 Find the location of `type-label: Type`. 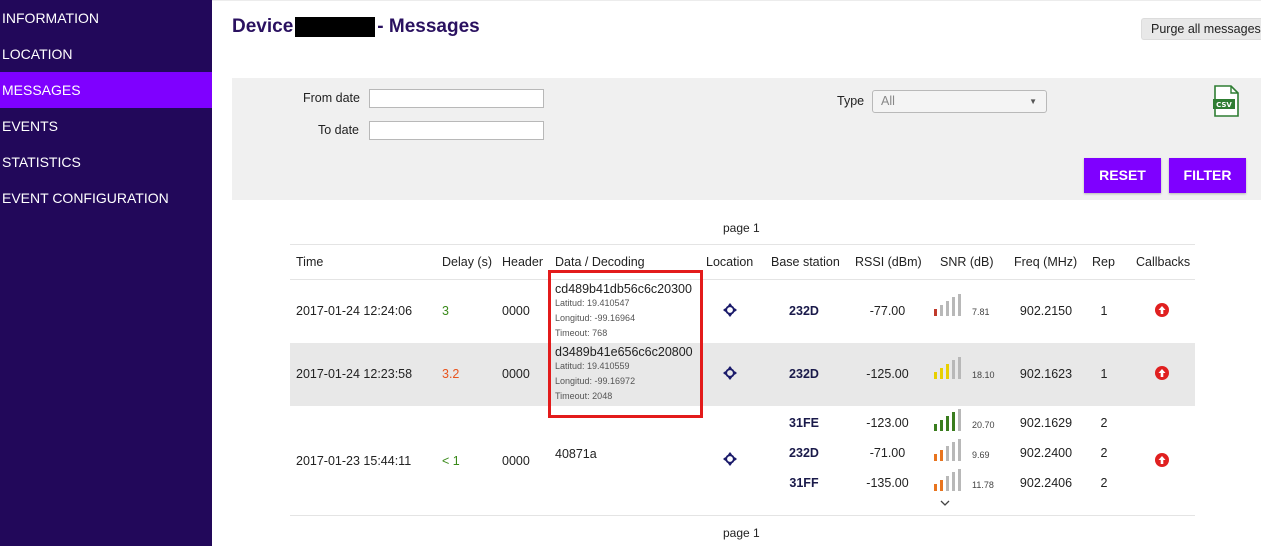

type-label: Type is located at coordinates (851, 101).